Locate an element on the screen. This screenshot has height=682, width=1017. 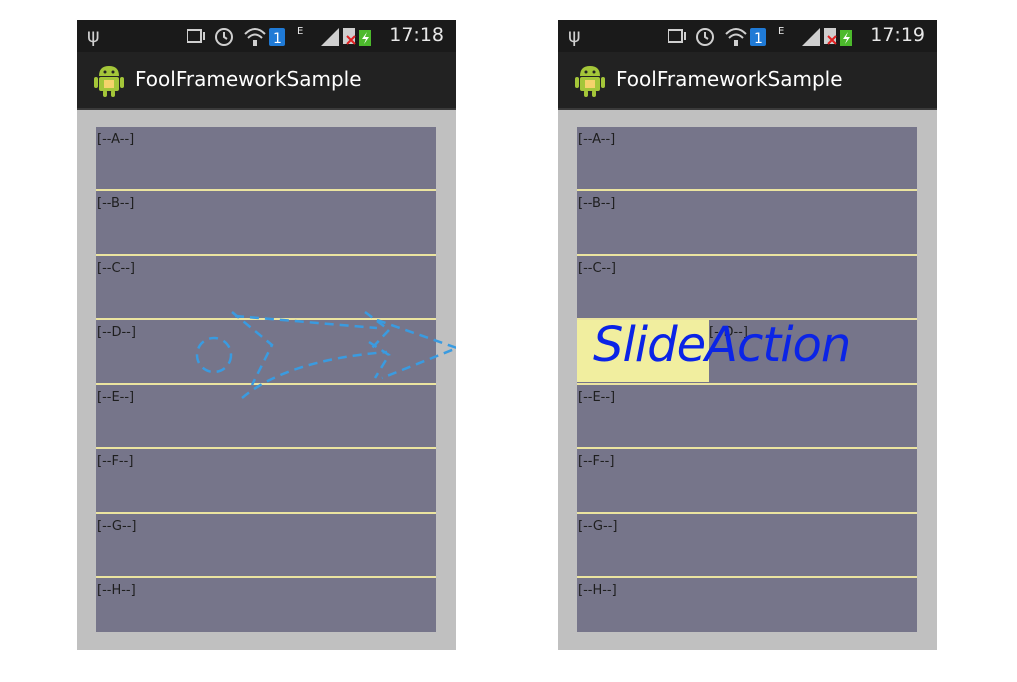
list-item-d: [--D--] is located at coordinates (266, 351).